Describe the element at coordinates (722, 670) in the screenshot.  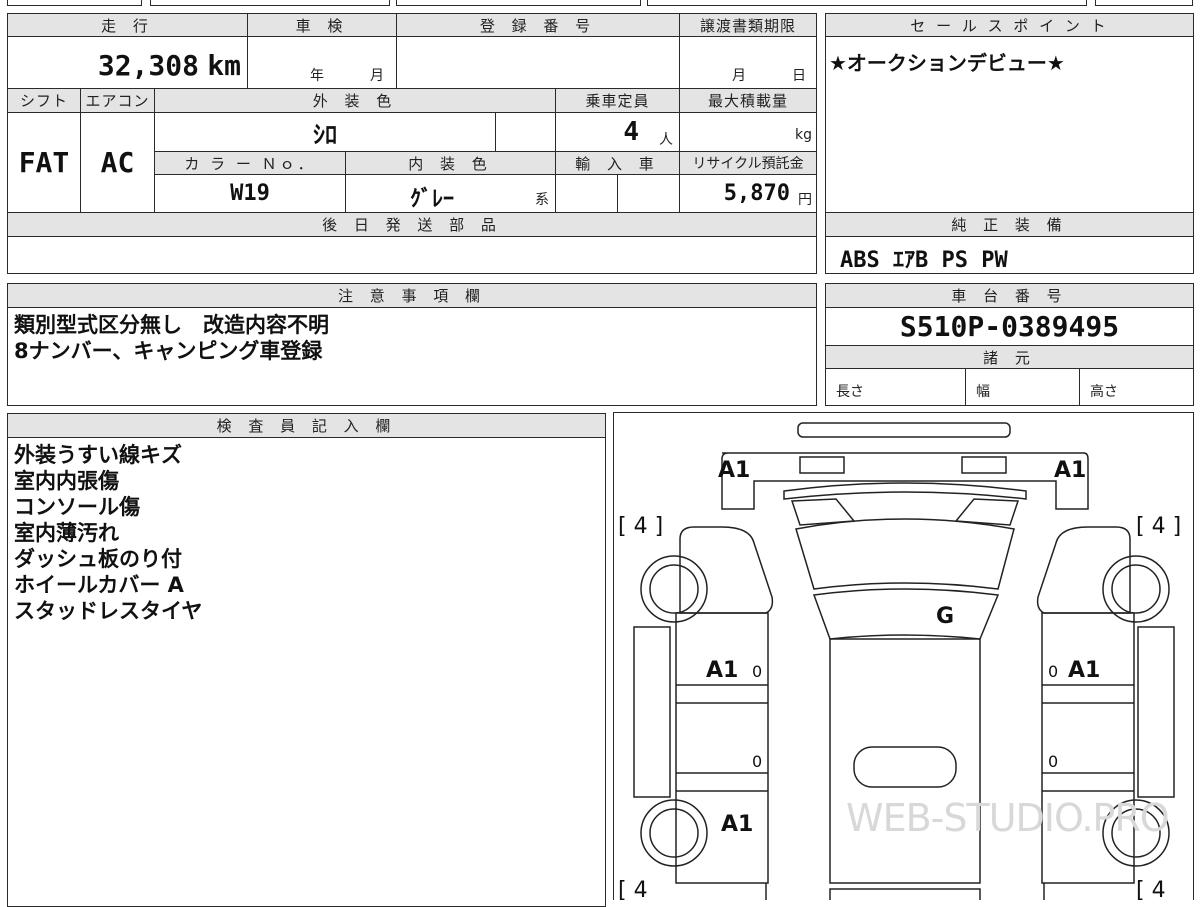
I see `mark-left-door: A1` at that location.